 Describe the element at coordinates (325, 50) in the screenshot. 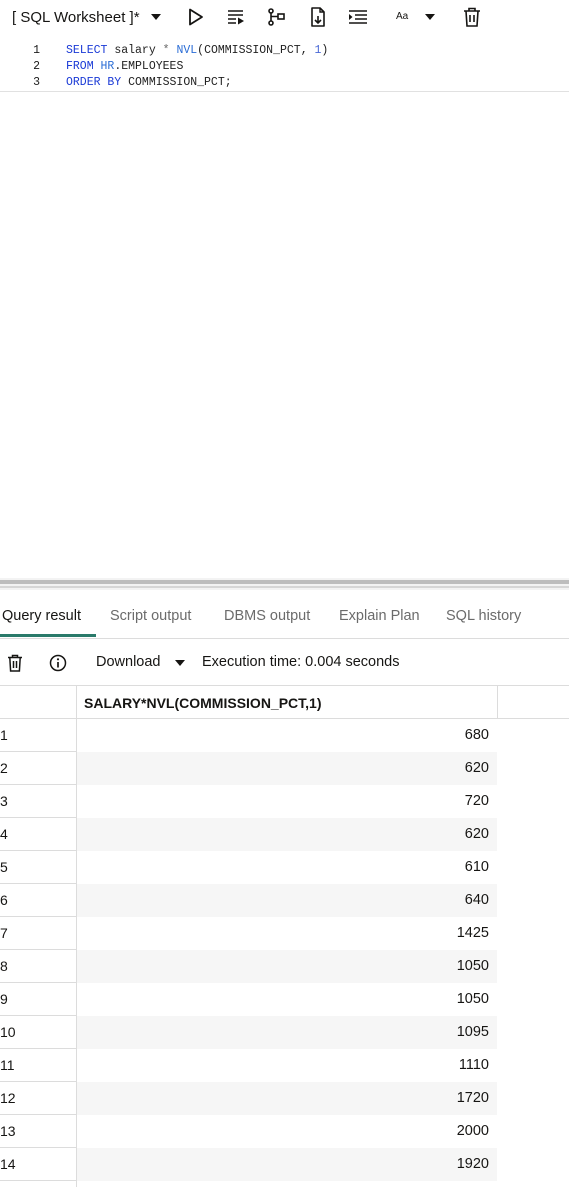

I see `code-token: )` at that location.